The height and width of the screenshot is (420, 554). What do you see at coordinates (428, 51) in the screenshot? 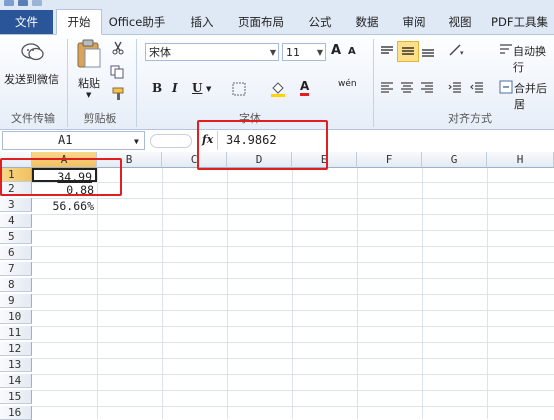
I see `align-bottom-icon` at bounding box center [428, 51].